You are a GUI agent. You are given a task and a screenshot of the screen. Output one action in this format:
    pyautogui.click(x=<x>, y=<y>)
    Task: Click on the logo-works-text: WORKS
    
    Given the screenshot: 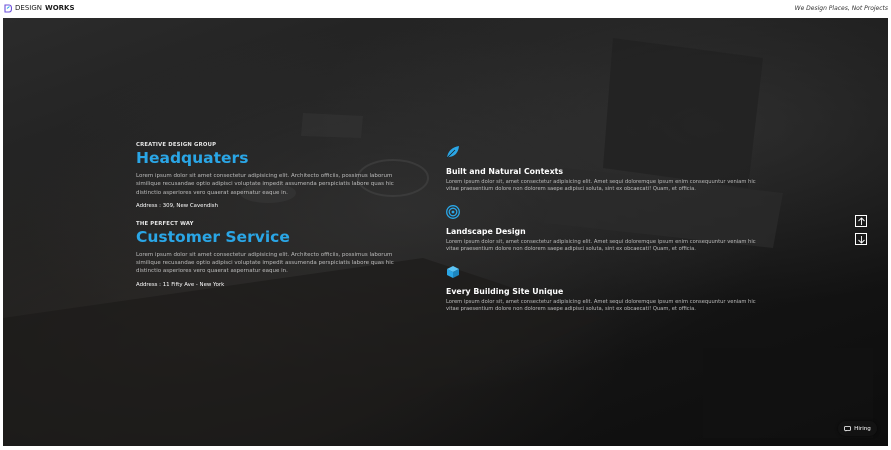 What is the action you would take?
    pyautogui.click(x=59, y=8)
    